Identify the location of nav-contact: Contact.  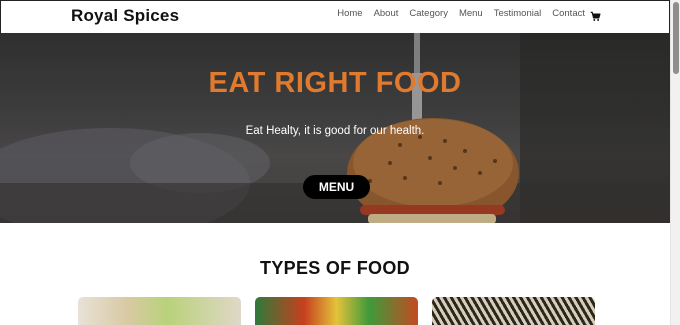
(568, 13).